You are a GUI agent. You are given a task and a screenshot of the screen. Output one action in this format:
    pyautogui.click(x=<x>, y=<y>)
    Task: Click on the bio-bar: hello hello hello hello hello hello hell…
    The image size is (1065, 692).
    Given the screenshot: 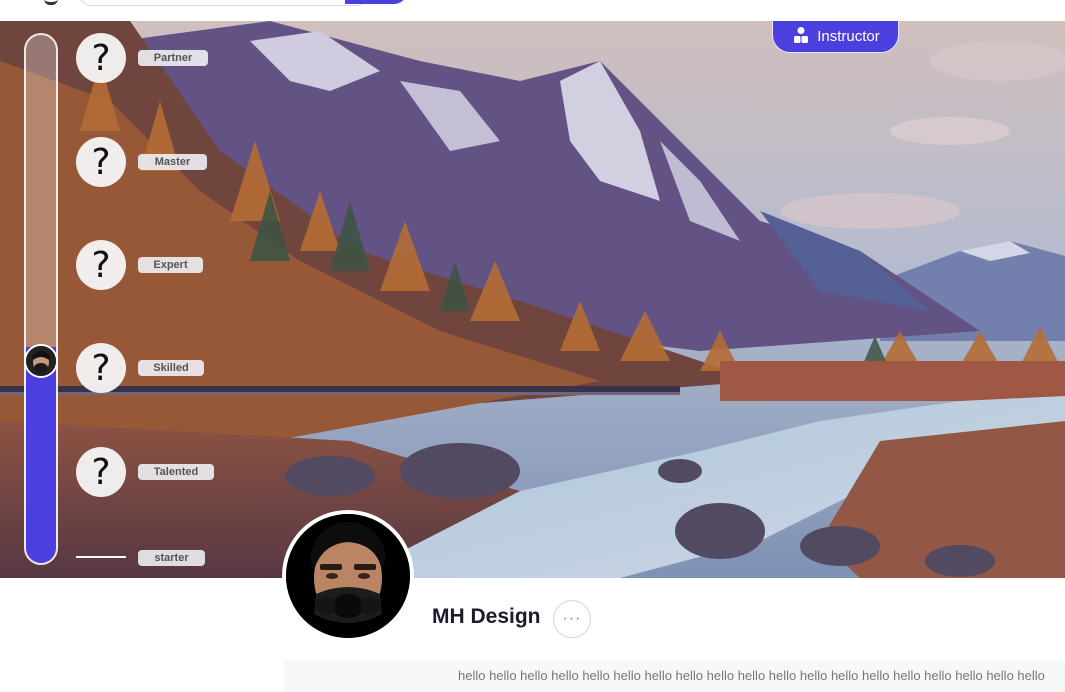 What is the action you would take?
    pyautogui.click(x=674, y=675)
    